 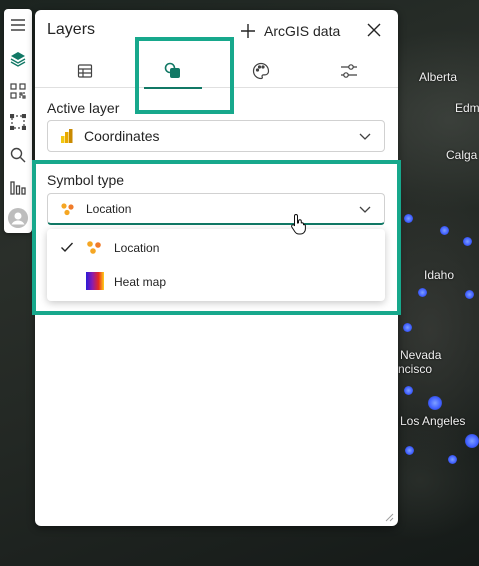 I want to click on heat-map-icon, so click(x=95, y=281).